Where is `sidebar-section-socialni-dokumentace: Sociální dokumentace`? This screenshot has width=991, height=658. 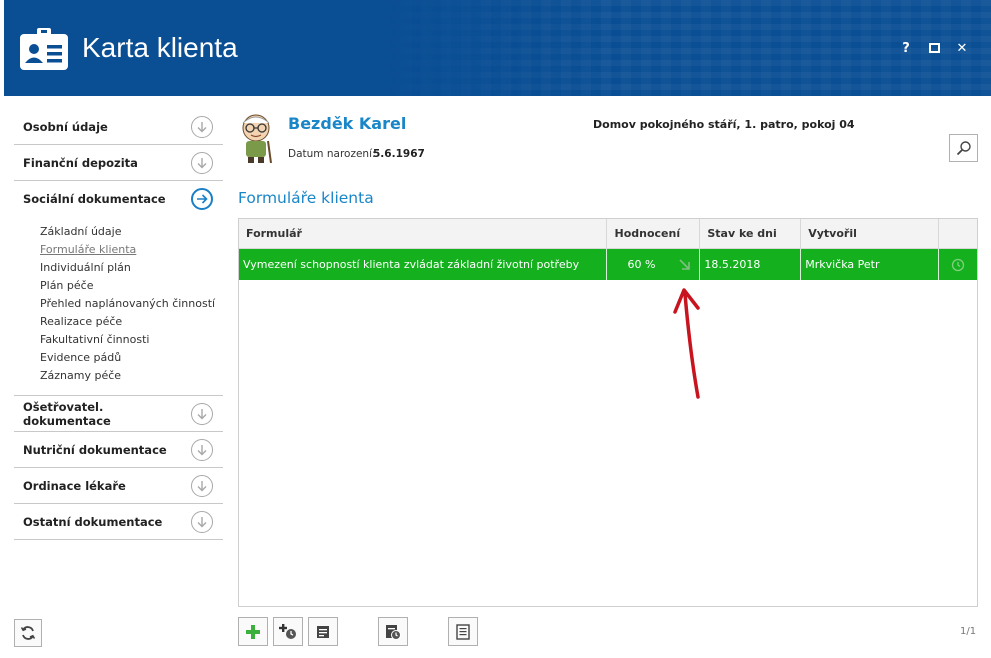
sidebar-section-socialni-dokumentace: Sociální dokumentace is located at coordinates (118, 199).